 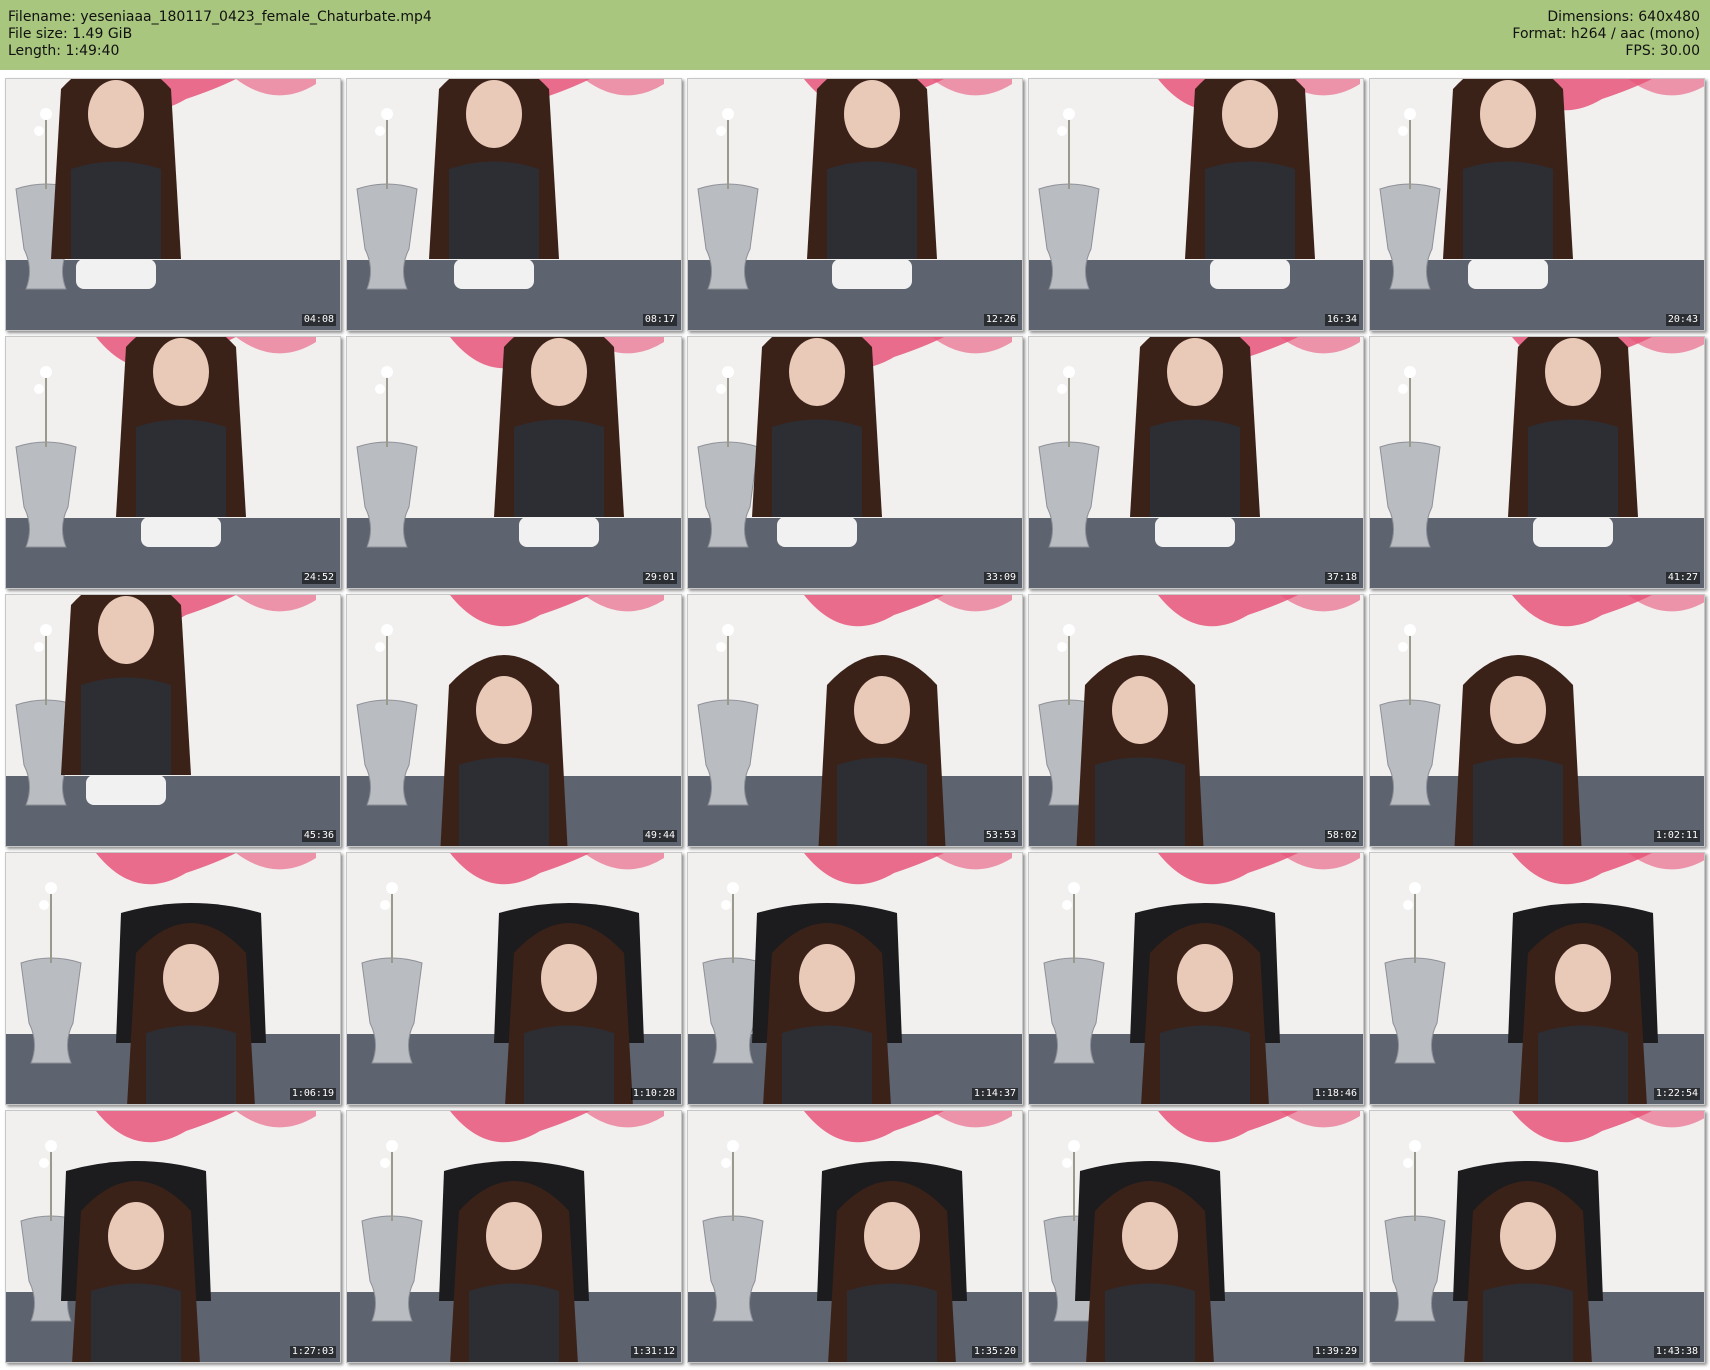 I want to click on video-thumbnail: 45:36, so click(x=173, y=720).